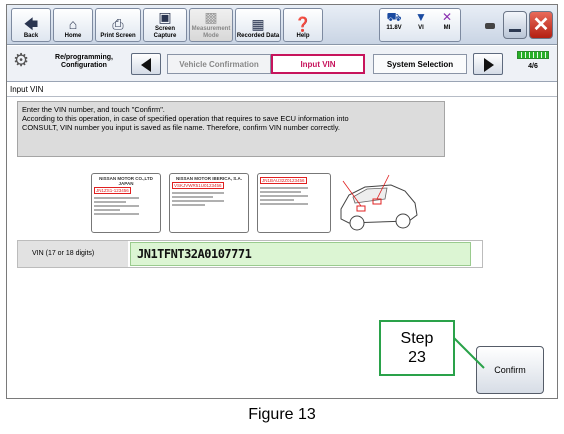 The image size is (564, 434). I want to click on home-icon: ⌂, so click(73, 23).